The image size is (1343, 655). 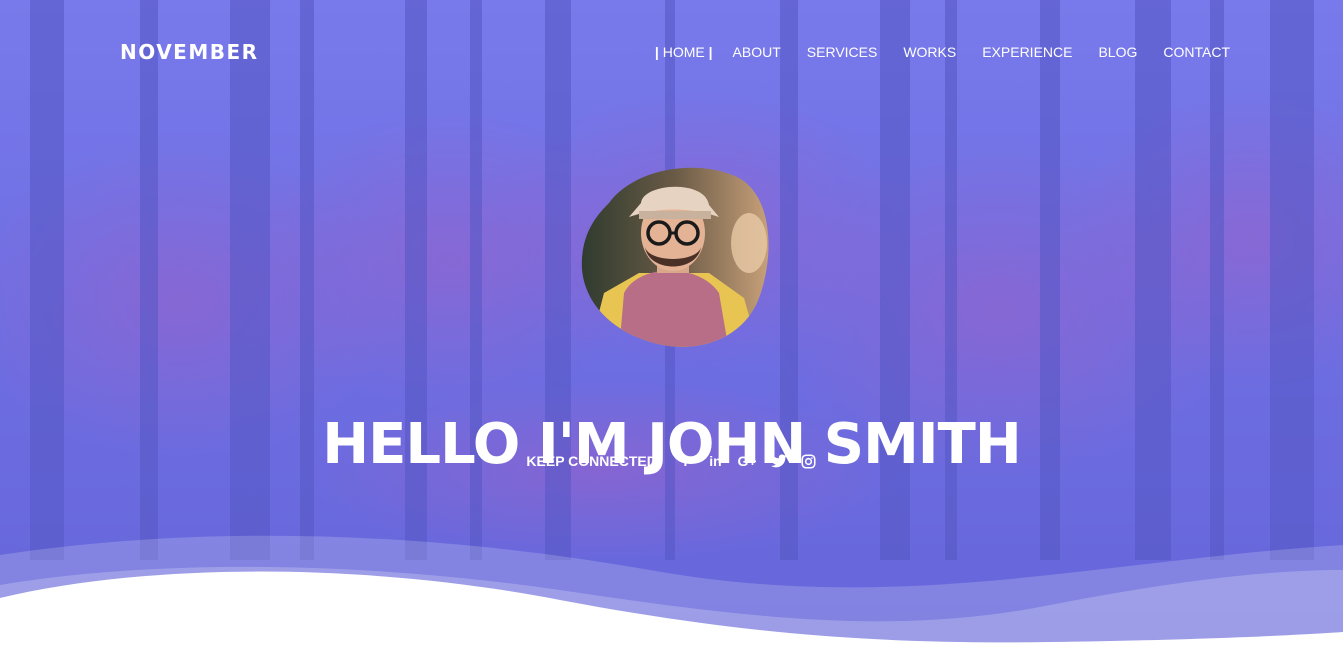 What do you see at coordinates (686, 461) in the screenshot?
I see `facebook-icon: f` at bounding box center [686, 461].